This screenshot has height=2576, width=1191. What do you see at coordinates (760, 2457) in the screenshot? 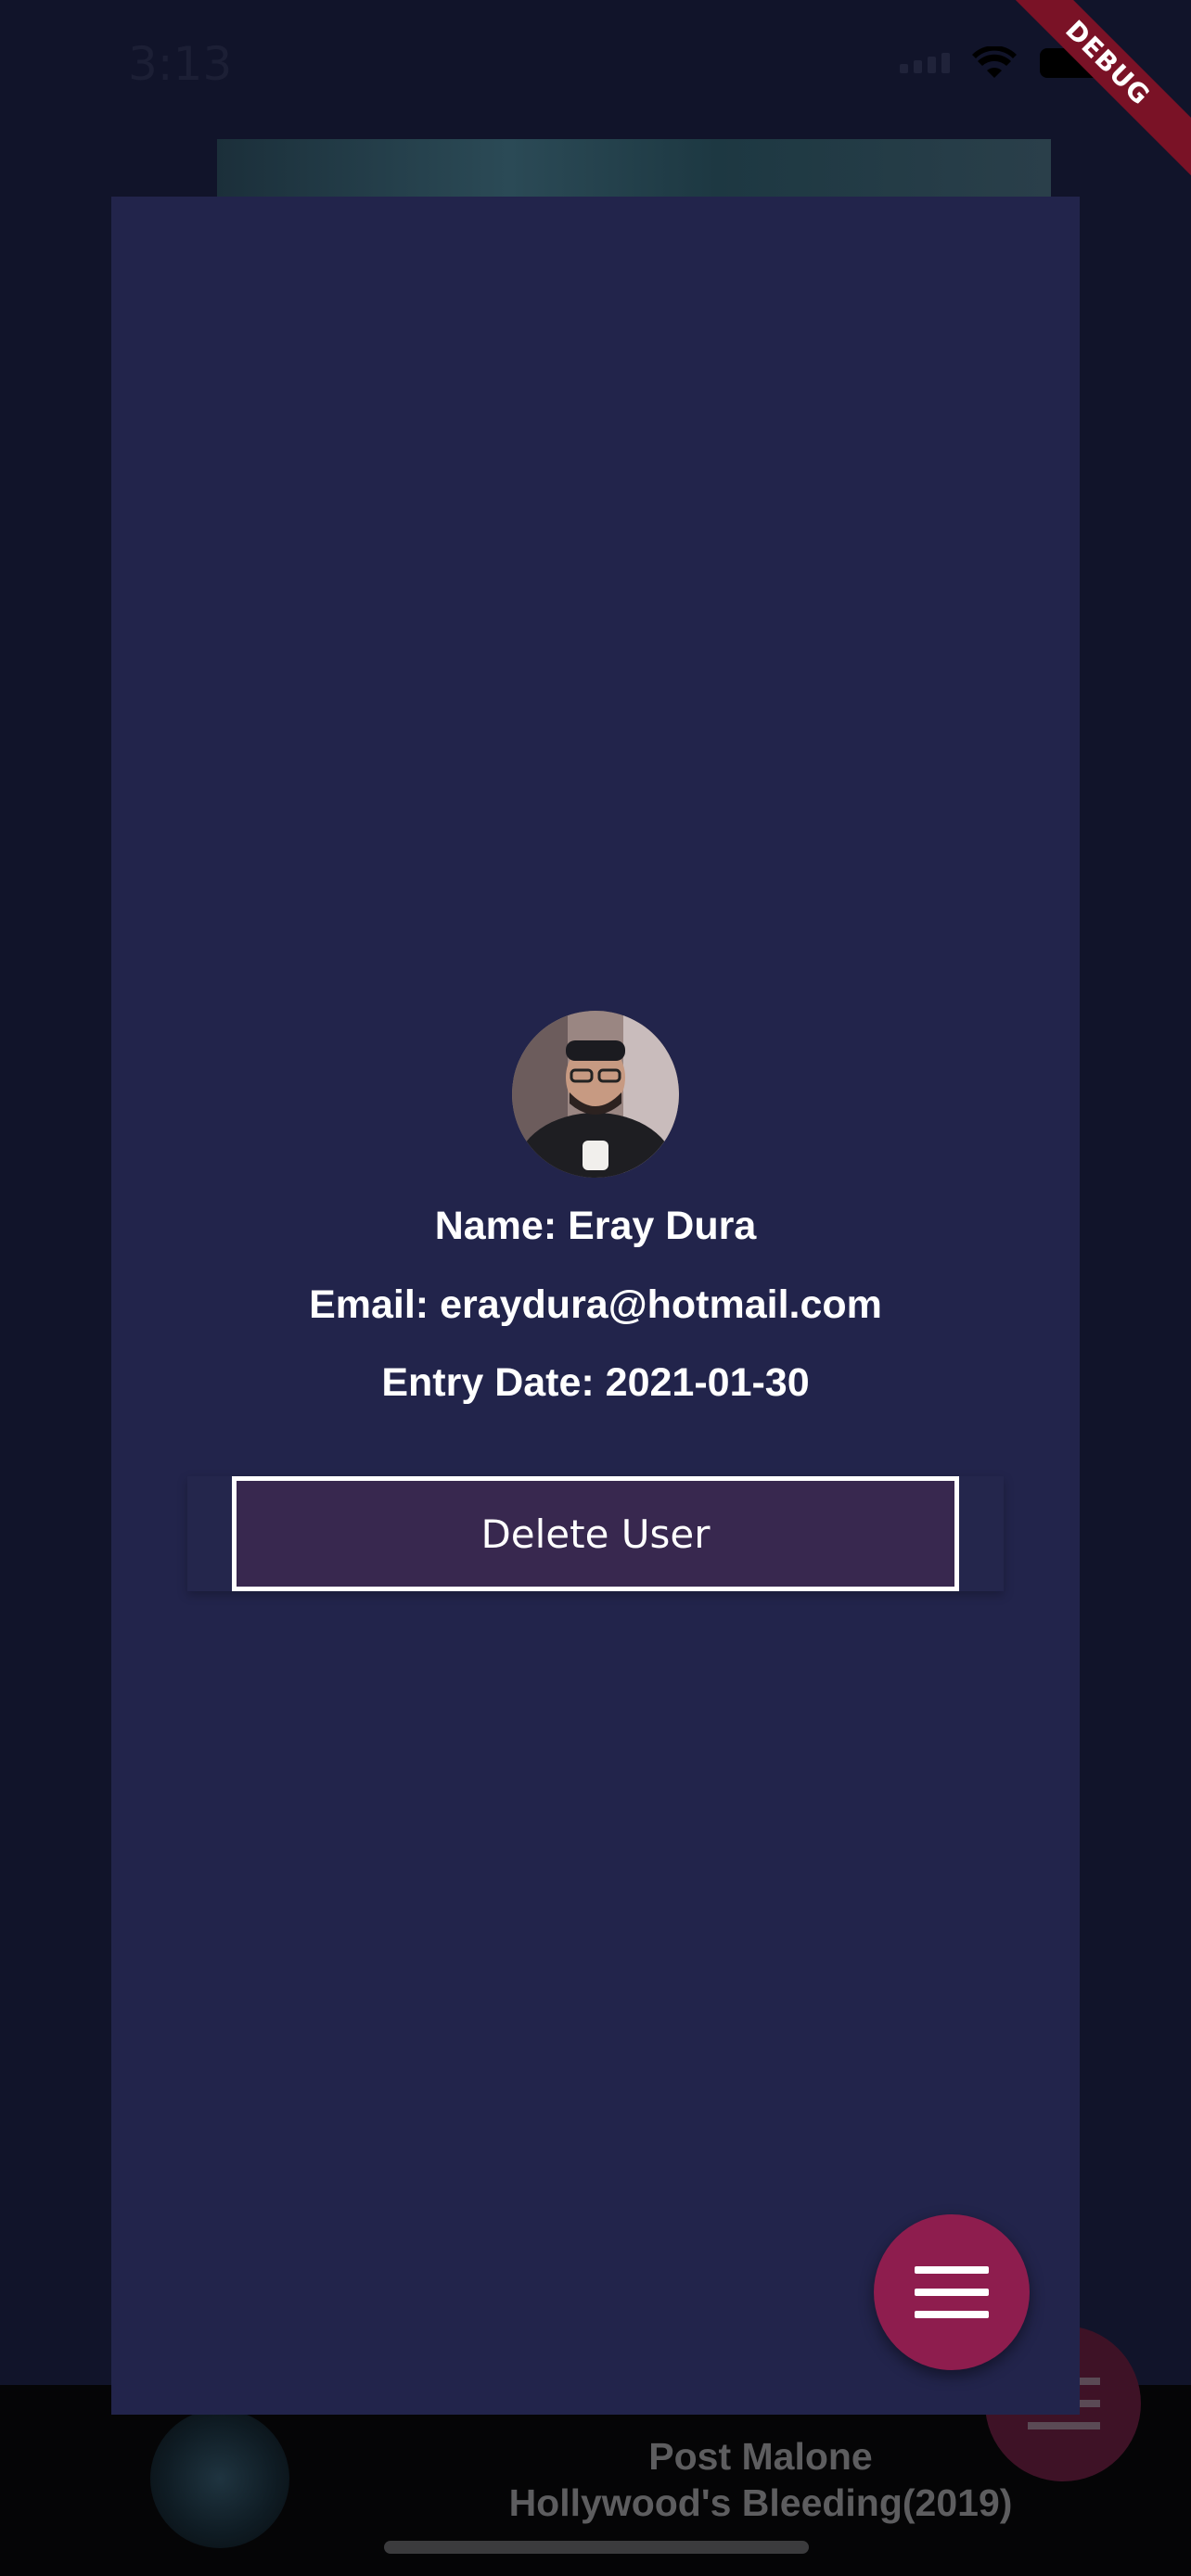
I see `player-artist: Post Malone` at bounding box center [760, 2457].